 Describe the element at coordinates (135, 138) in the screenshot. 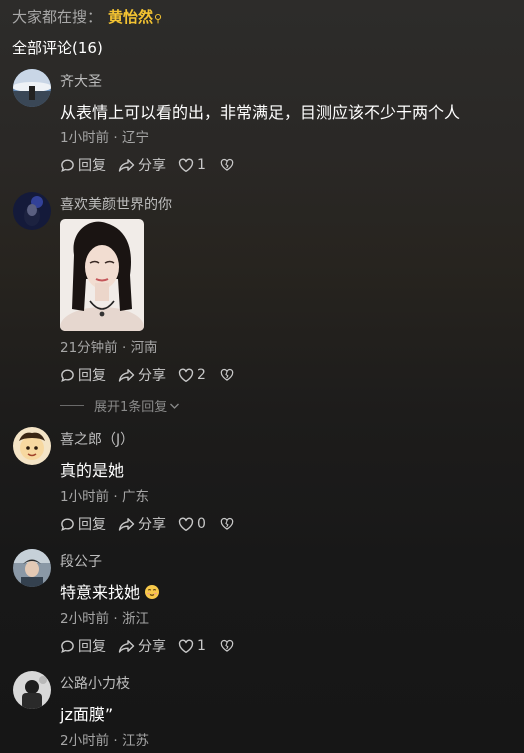

I see `comment-location: 辽宁` at that location.